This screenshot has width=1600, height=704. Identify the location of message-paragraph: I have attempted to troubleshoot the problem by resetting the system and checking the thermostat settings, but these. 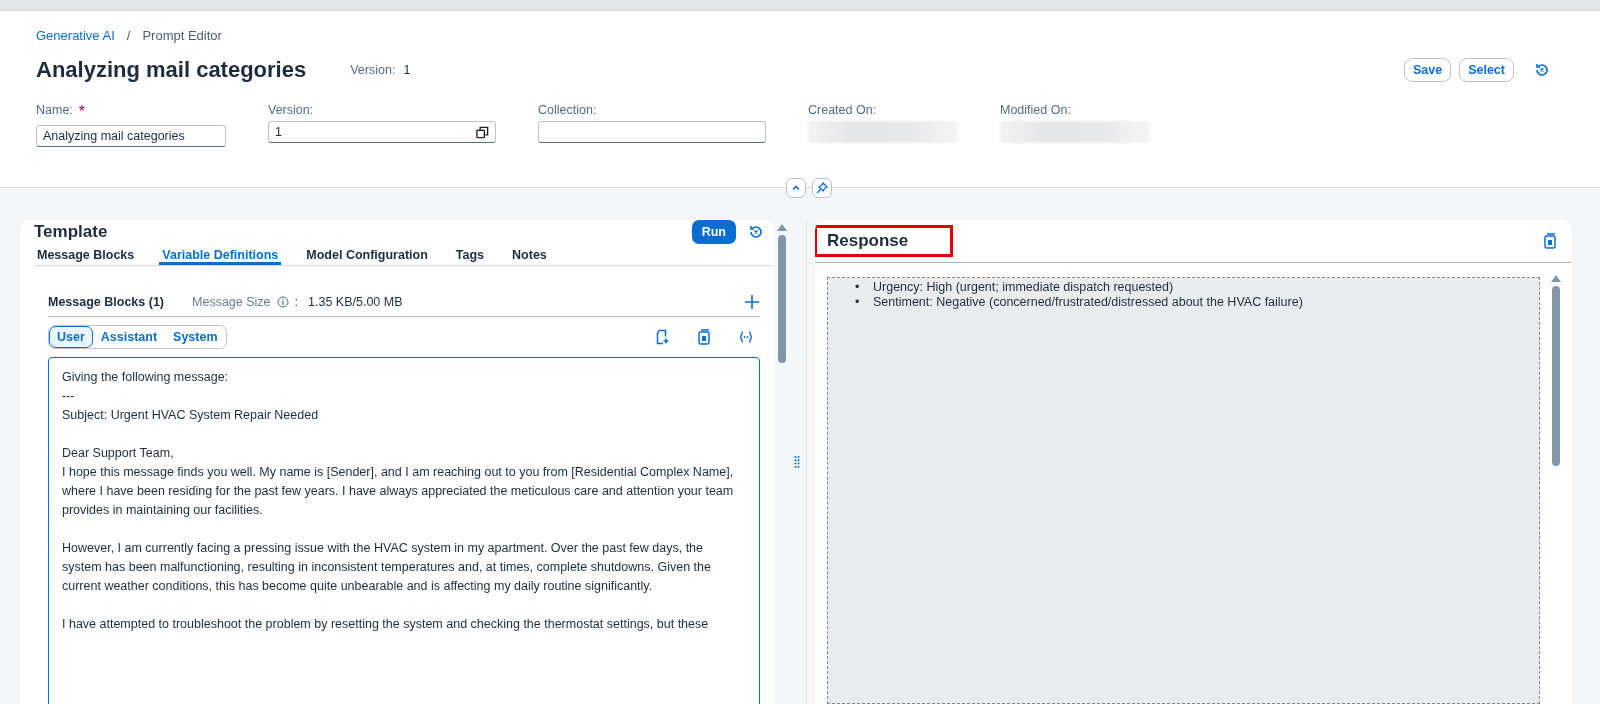
(386, 624).